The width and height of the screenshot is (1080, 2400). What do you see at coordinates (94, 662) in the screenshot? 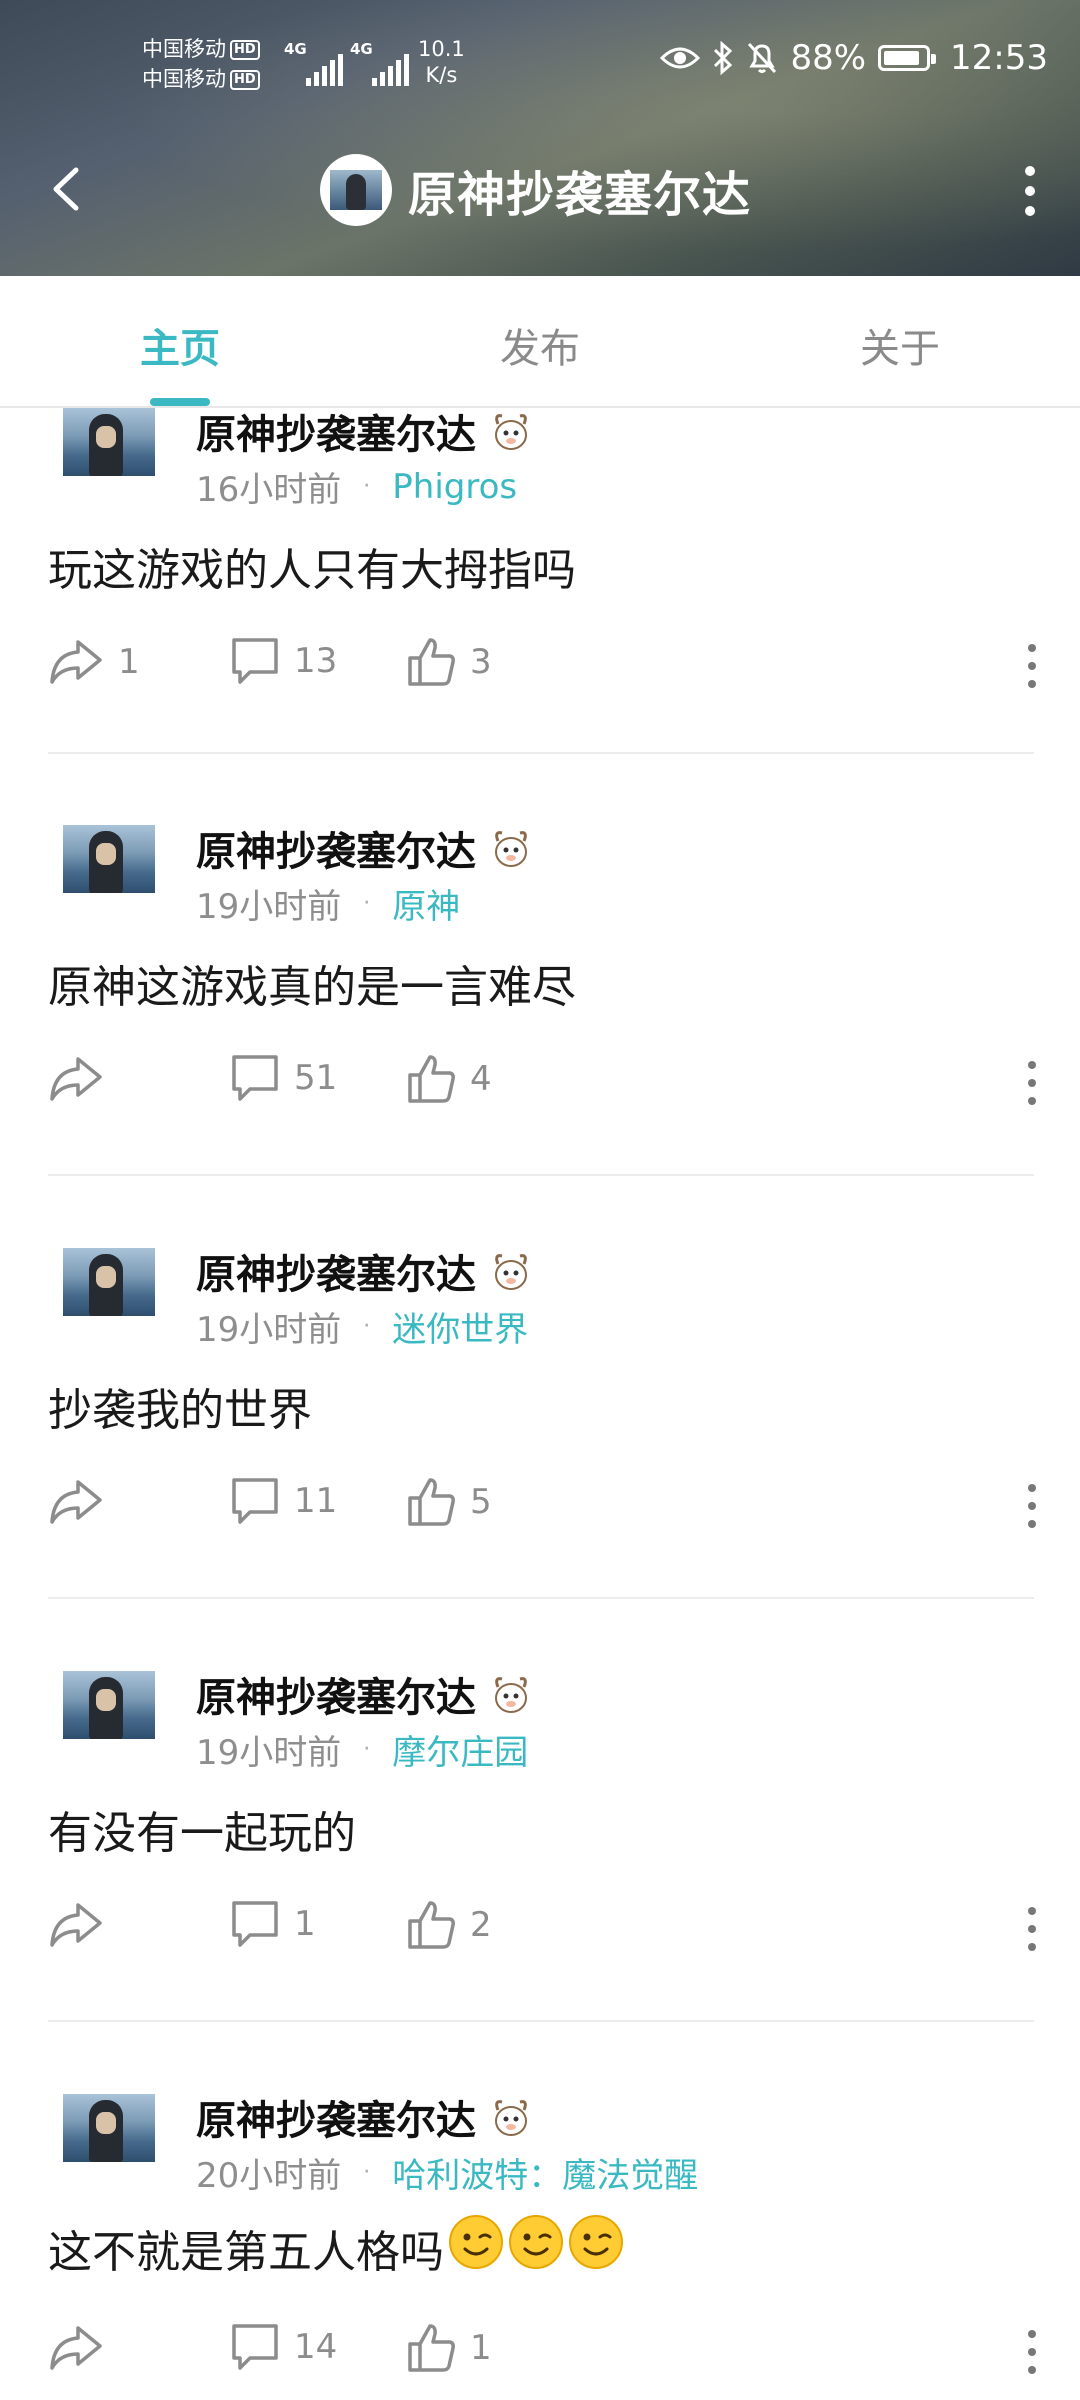
I see `share-button: 1` at bounding box center [94, 662].